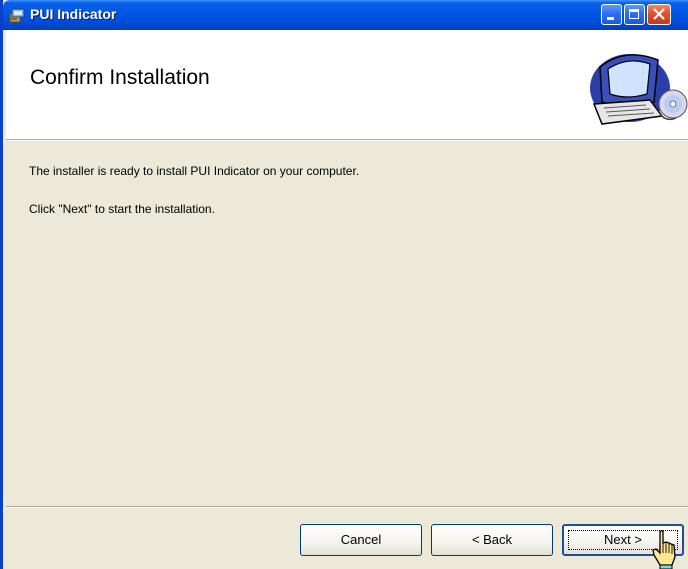 Image resolution: width=688 pixels, height=569 pixels. What do you see at coordinates (17, 15) in the screenshot?
I see `installer-package-icon` at bounding box center [17, 15].